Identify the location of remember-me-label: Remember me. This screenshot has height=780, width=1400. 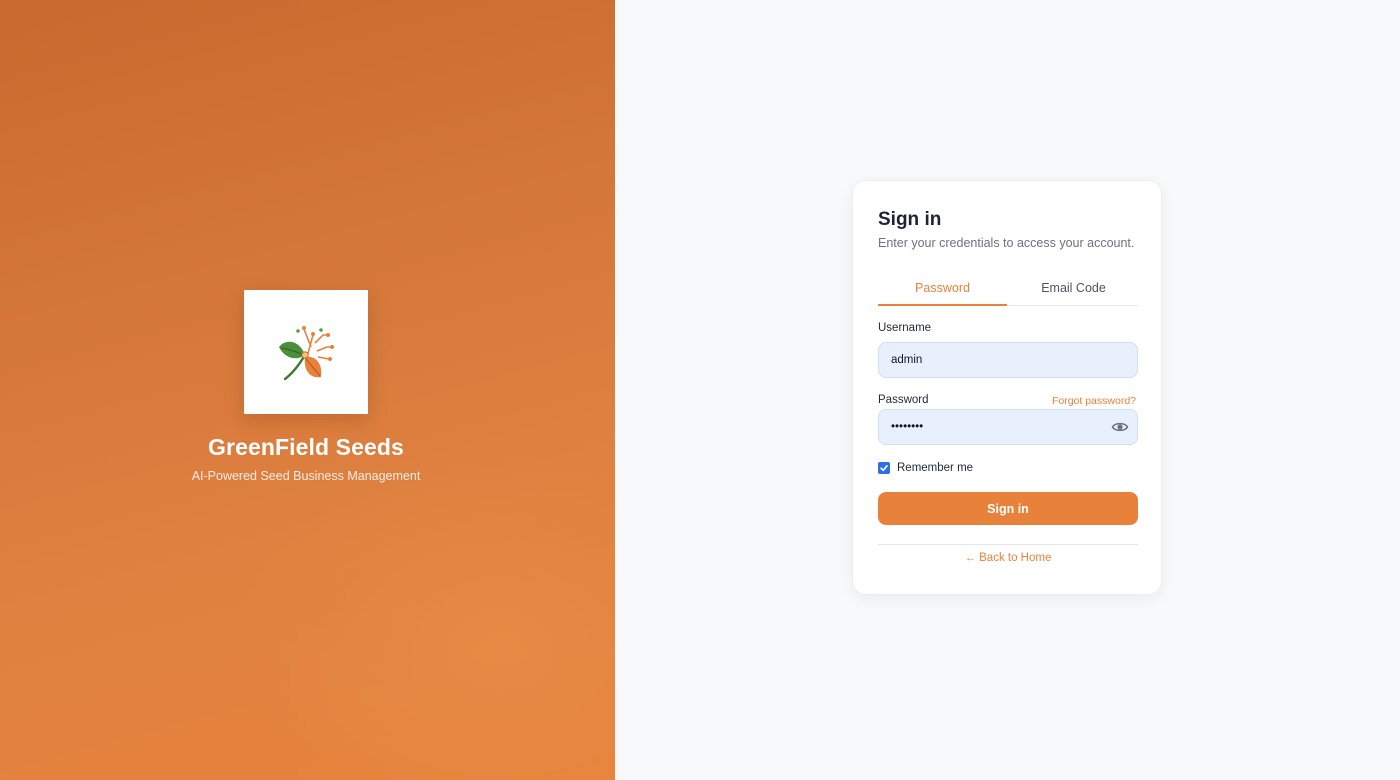
(935, 468).